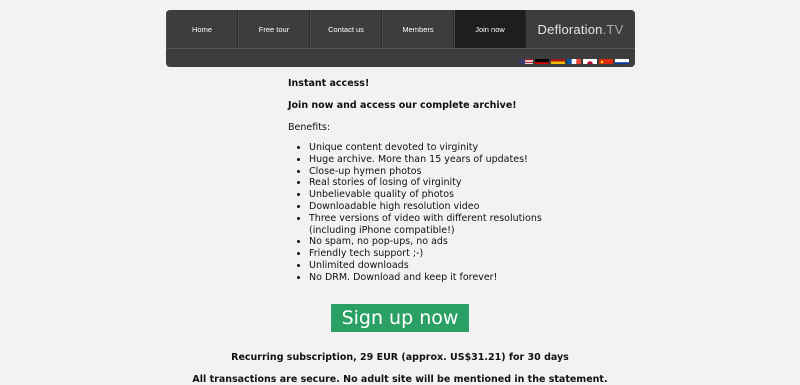  What do you see at coordinates (429, 207) in the screenshot?
I see `list-item: Downloadable high resolution video` at bounding box center [429, 207].